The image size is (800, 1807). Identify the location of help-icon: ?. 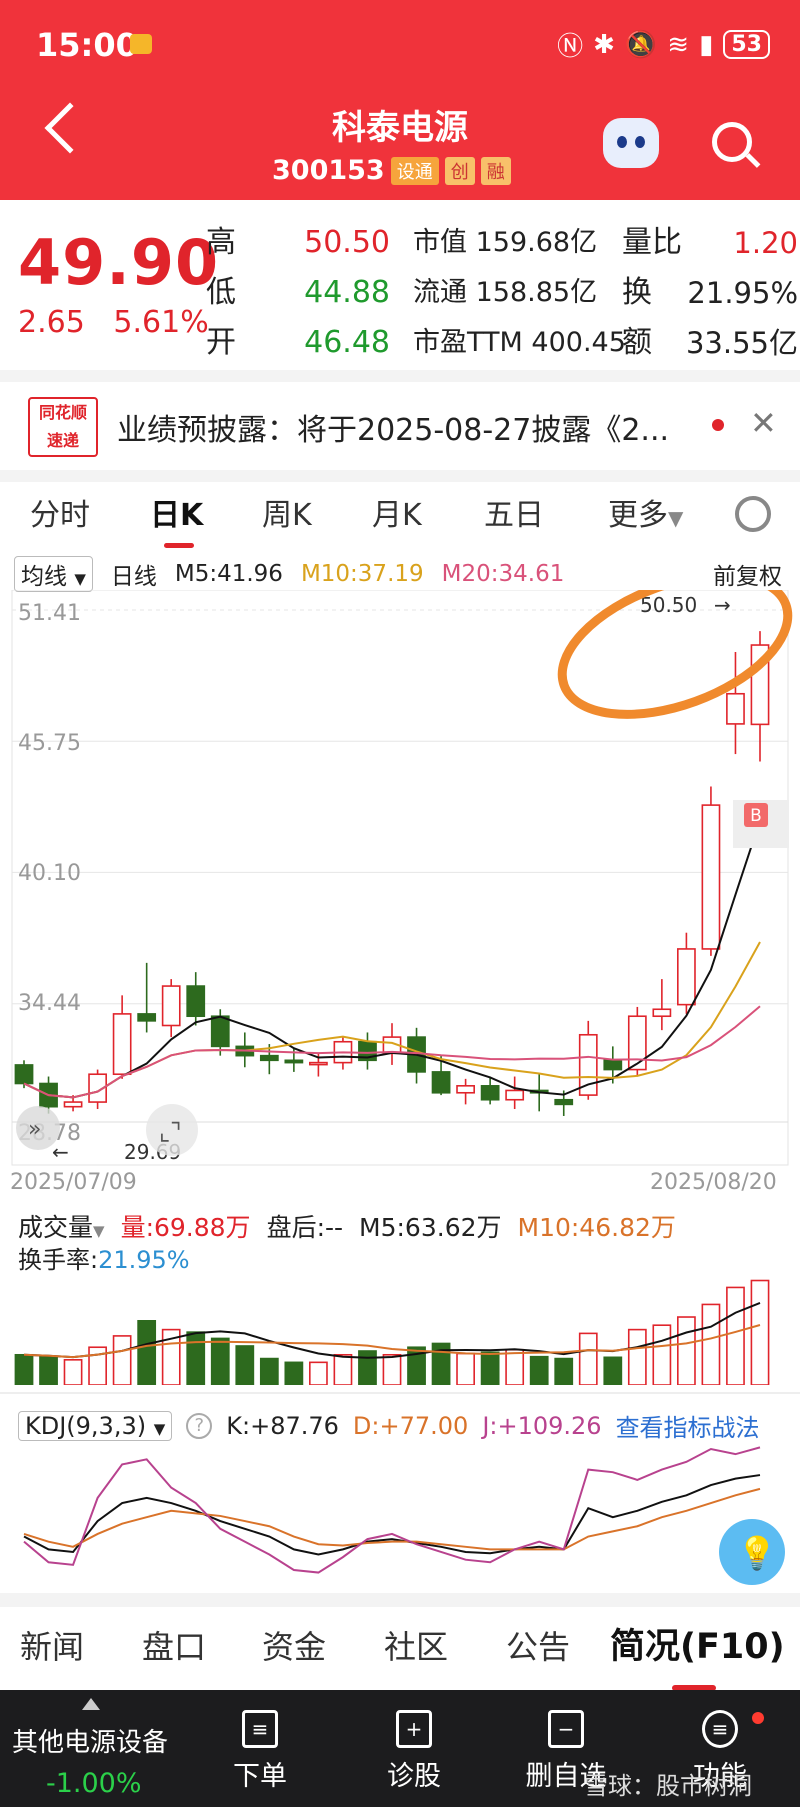
(199, 1425).